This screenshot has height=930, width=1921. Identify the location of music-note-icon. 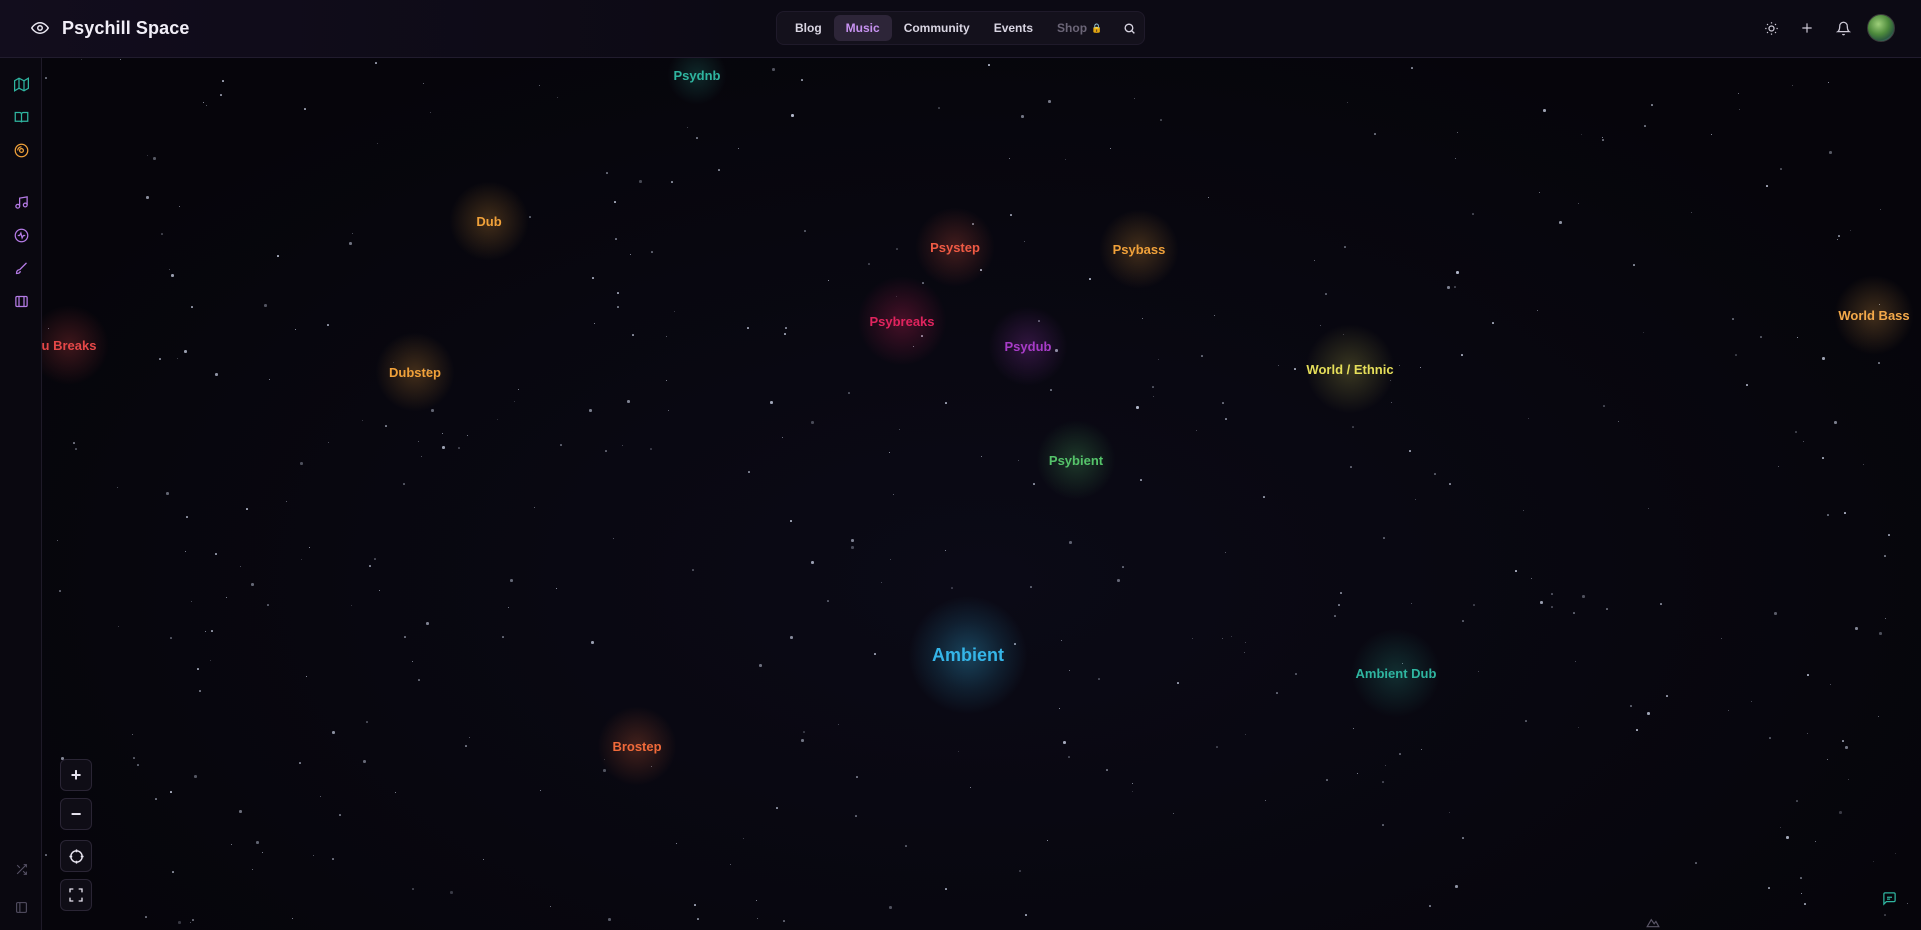
(21, 202).